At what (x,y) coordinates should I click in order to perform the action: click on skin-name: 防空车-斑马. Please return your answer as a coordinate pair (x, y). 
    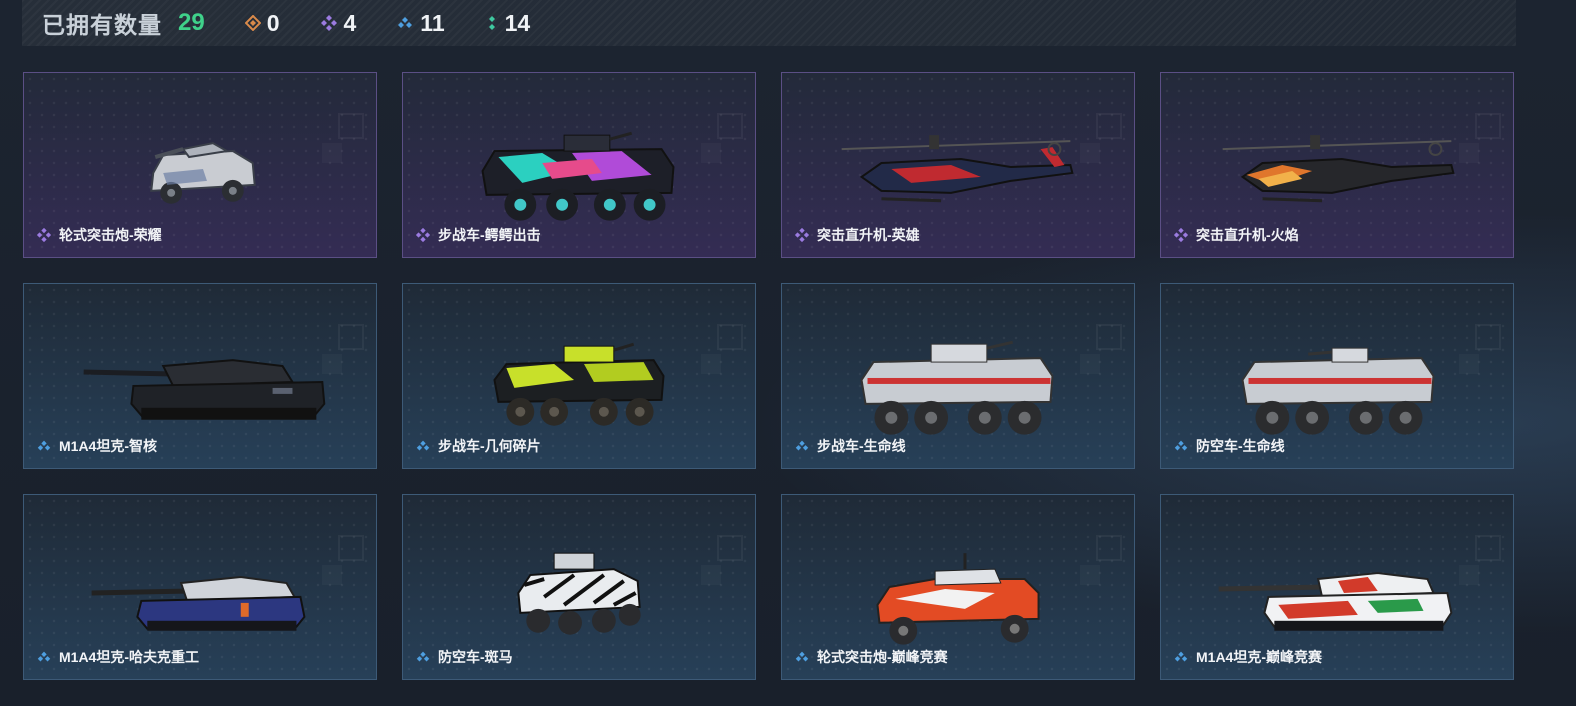
    Looking at the image, I should click on (475, 657).